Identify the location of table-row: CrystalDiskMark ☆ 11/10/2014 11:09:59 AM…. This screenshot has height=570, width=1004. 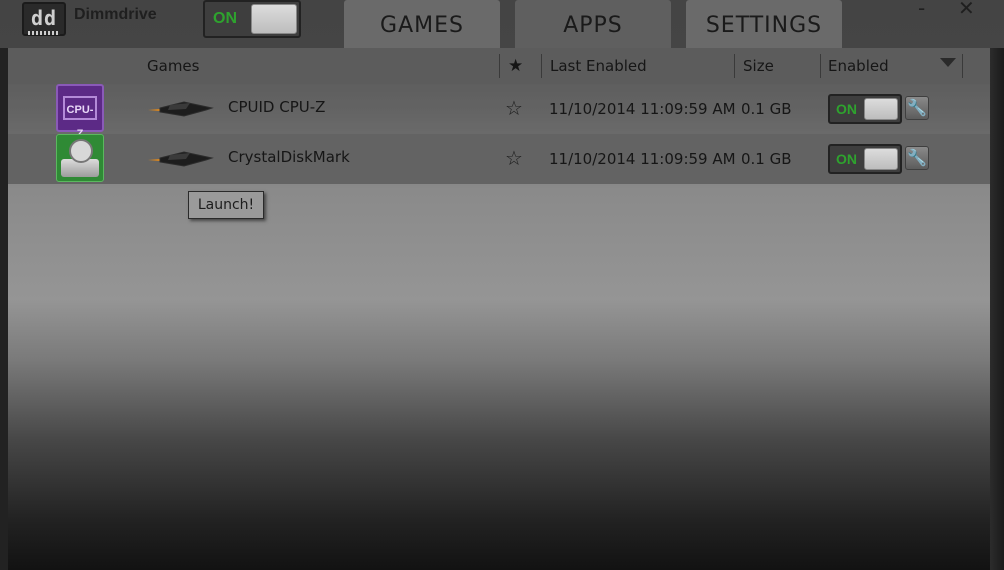
(499, 159).